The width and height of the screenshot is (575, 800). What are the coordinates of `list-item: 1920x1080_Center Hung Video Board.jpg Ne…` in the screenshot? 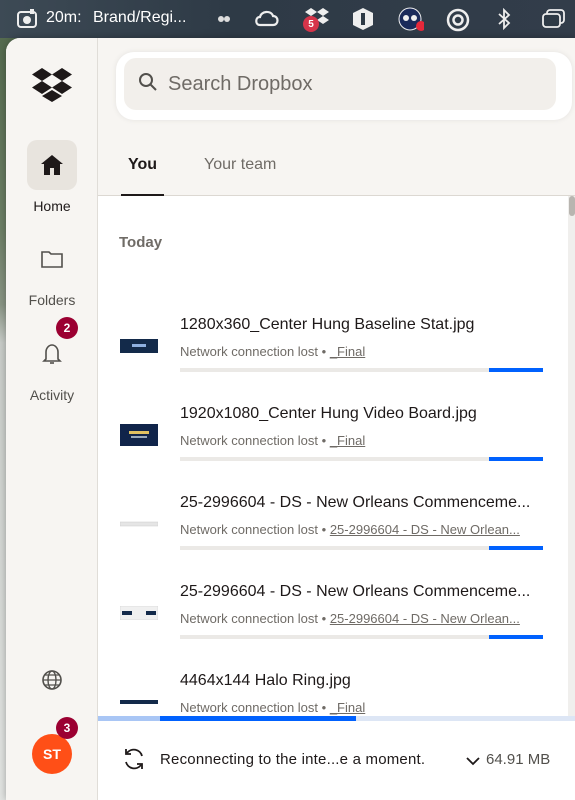 It's located at (333, 449).